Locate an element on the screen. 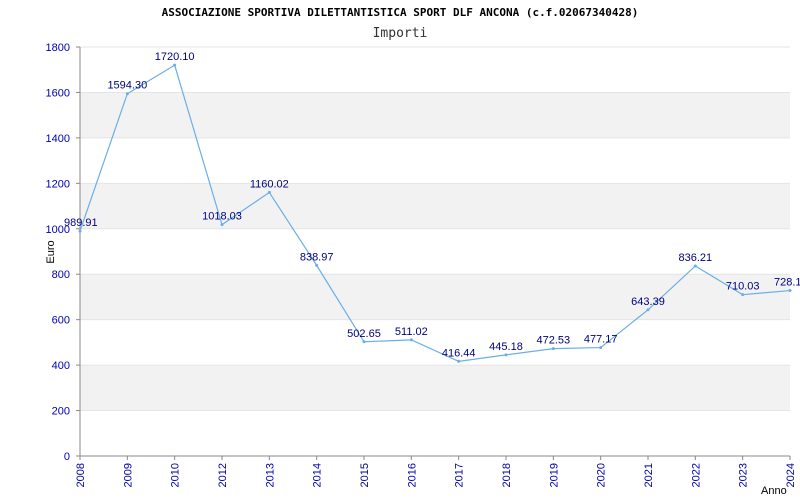 The height and width of the screenshot is (500, 800). x-tick-label: 2024 is located at coordinates (791, 475).